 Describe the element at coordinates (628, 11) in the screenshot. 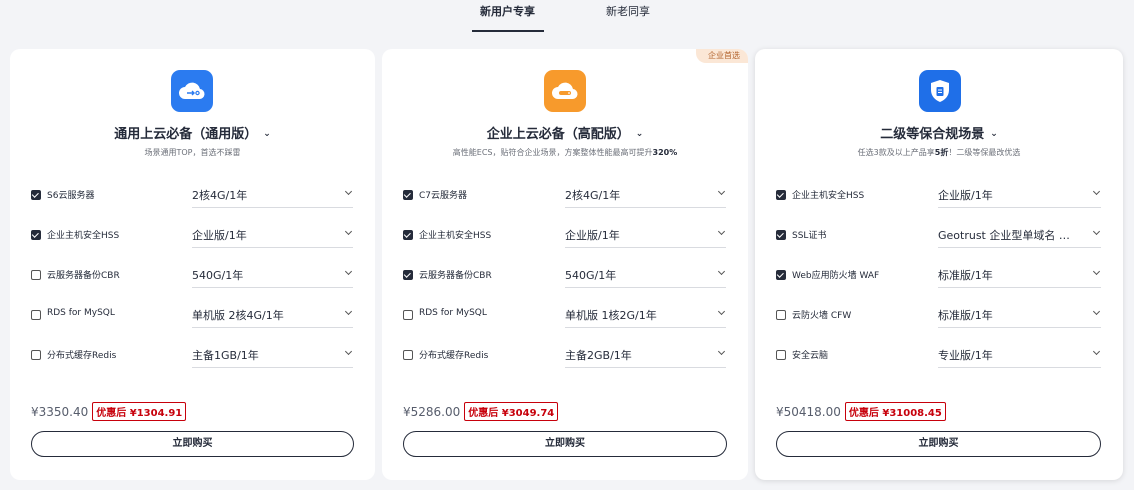

I see `tab-all-users: 新老同享` at that location.